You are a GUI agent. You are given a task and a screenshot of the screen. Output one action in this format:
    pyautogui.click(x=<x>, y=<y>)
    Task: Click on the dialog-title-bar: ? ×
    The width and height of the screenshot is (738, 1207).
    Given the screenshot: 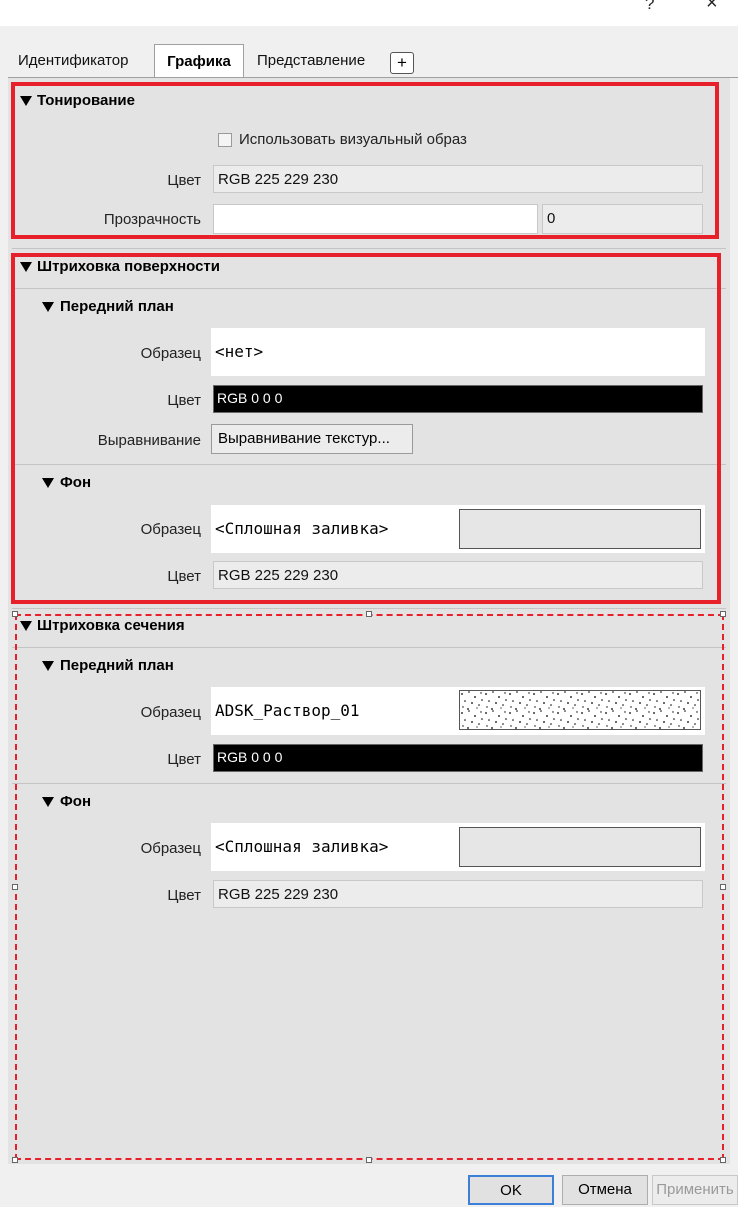 What is the action you would take?
    pyautogui.click(x=369, y=13)
    